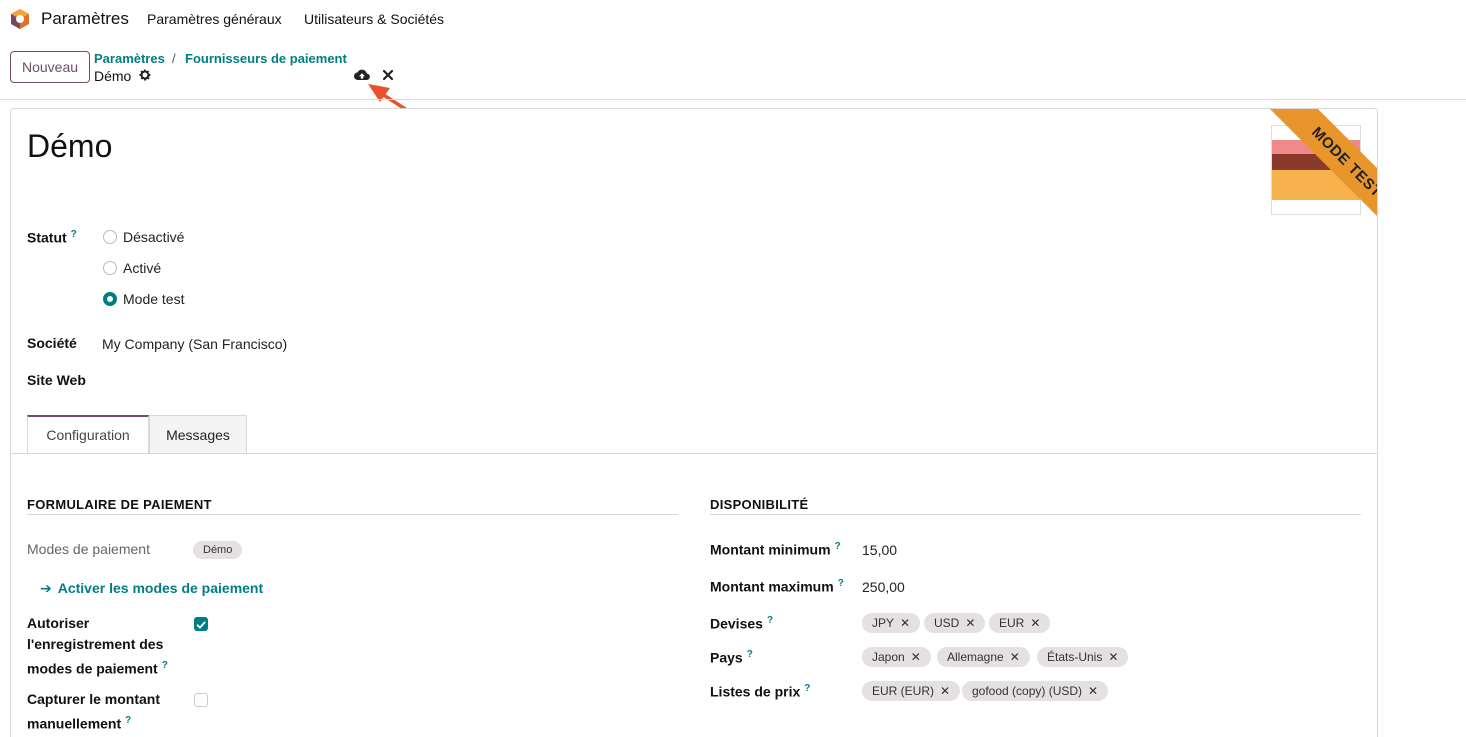  What do you see at coordinates (1012, 623) in the screenshot?
I see `currency-tag-label: EUR` at bounding box center [1012, 623].